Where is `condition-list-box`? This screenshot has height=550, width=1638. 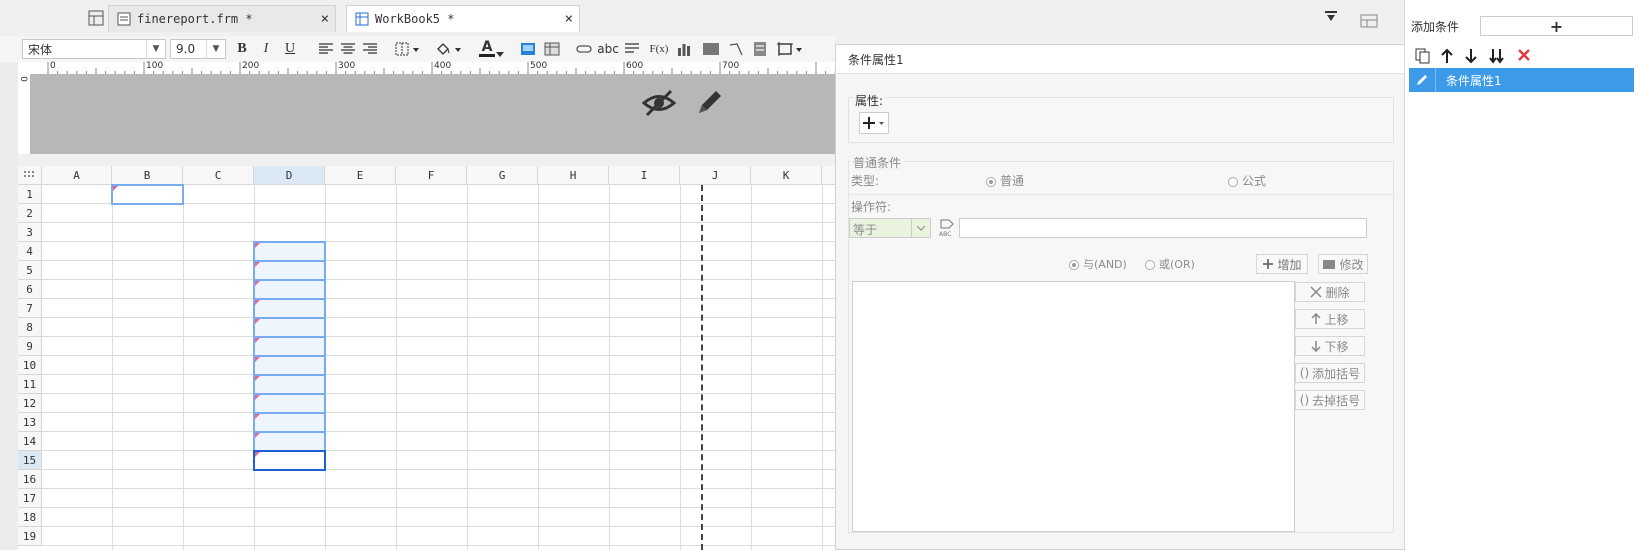 condition-list-box is located at coordinates (1073, 406).